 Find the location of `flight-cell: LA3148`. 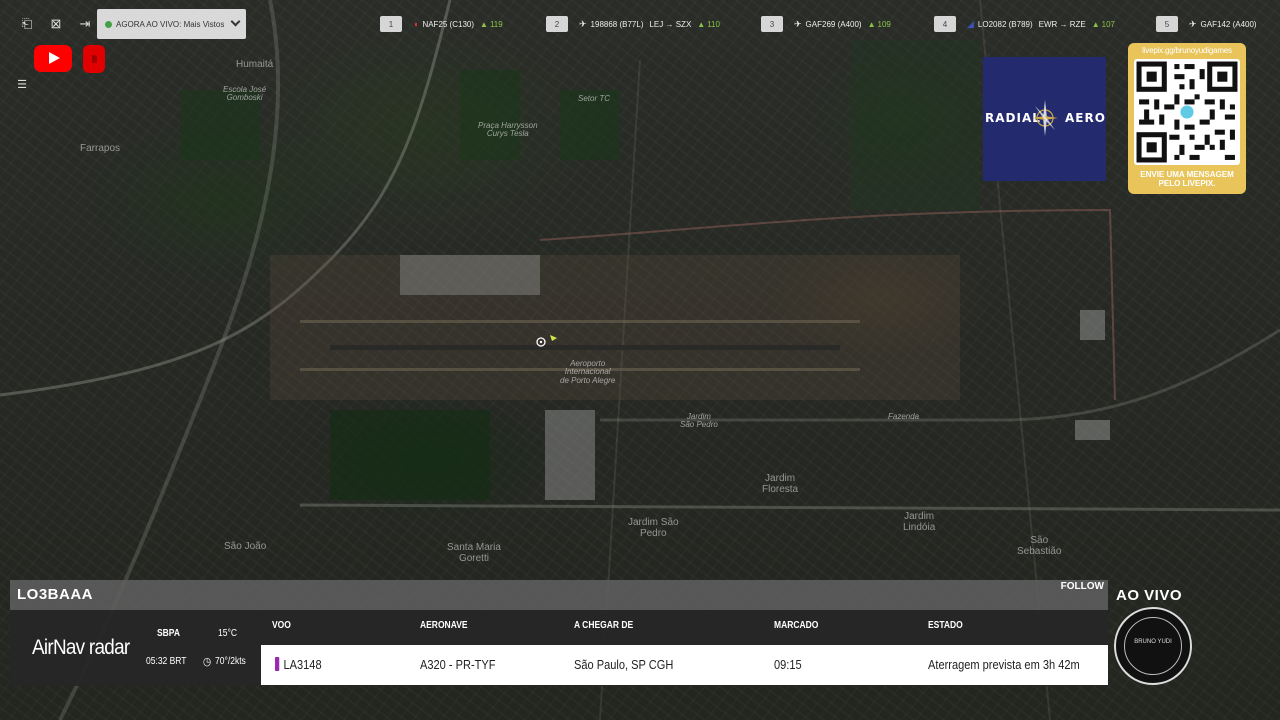

flight-cell: LA3148 is located at coordinates (298, 664).